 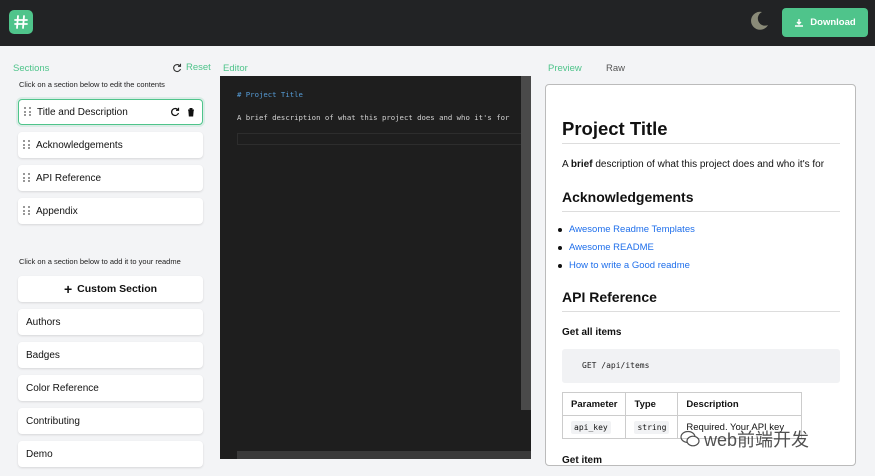 What do you see at coordinates (270, 94) in the screenshot?
I see `editor-line: # Project Title` at bounding box center [270, 94].